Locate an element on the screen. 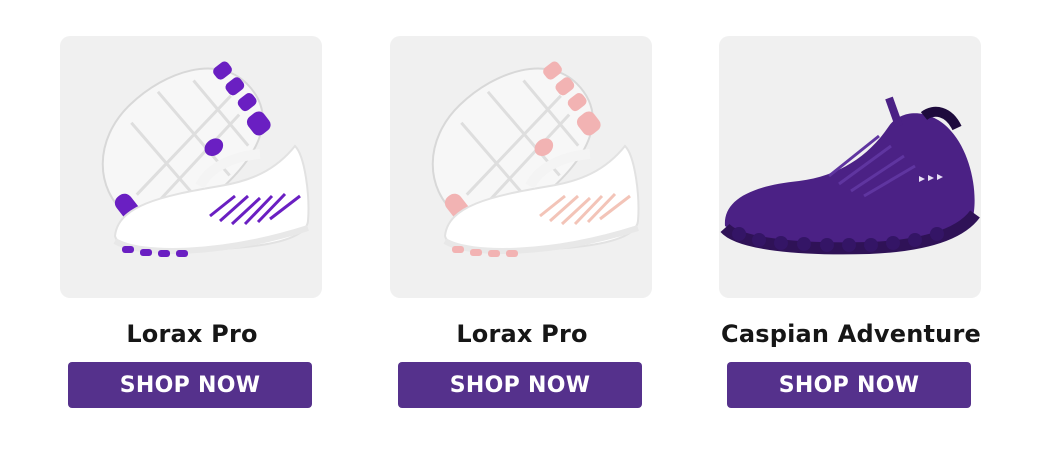 The width and height of the screenshot is (1053, 451). product-image-white-purple-shoe is located at coordinates (191, 167).